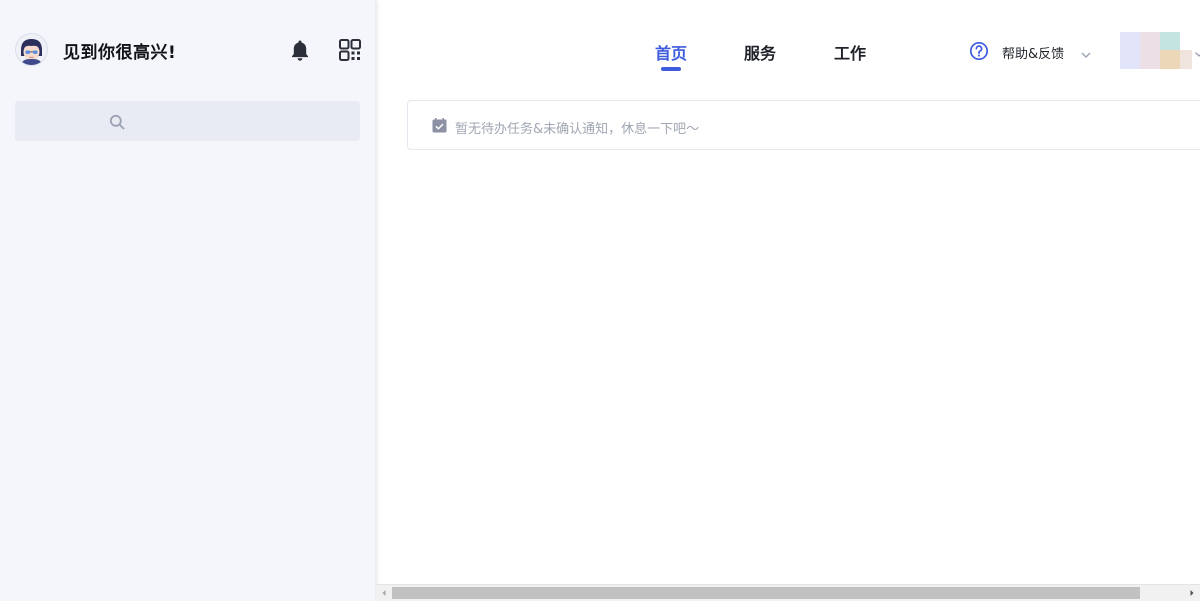 The height and width of the screenshot is (601, 1200). Describe the element at coordinates (241, 121) in the screenshot. I see `search-input` at that location.